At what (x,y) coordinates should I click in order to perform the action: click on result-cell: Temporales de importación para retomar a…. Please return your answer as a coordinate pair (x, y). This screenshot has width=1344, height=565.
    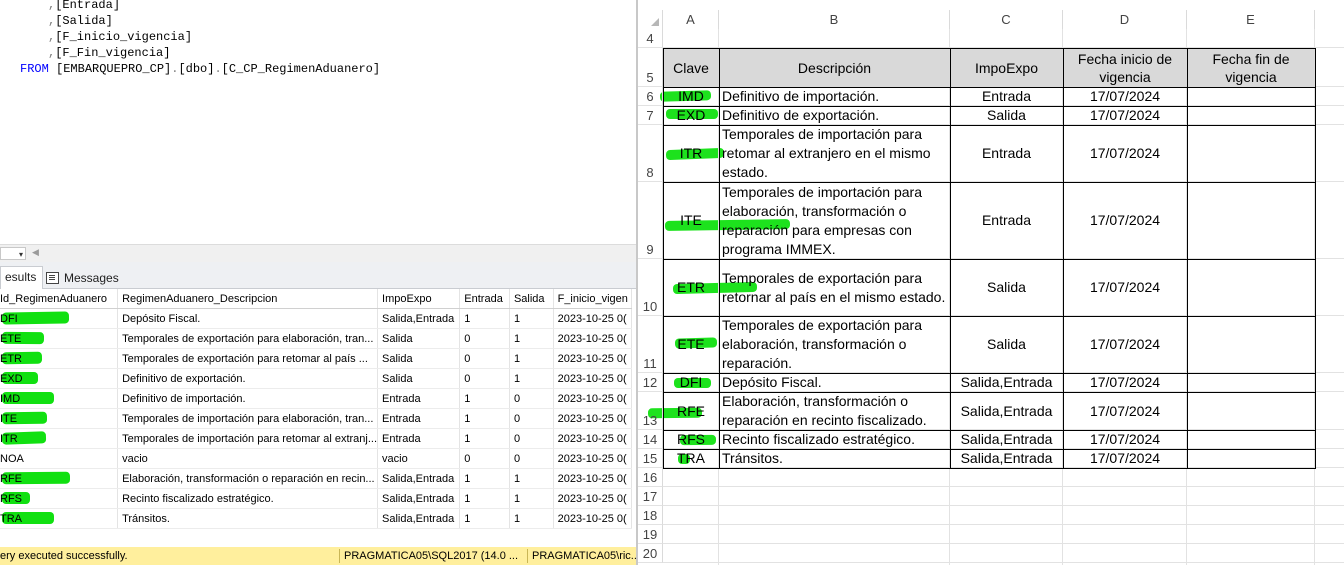
    Looking at the image, I should click on (248, 438).